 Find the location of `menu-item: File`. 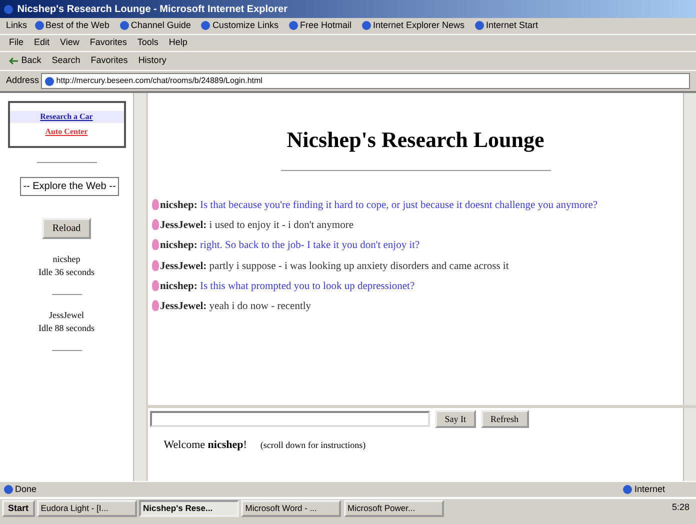

menu-item: File is located at coordinates (16, 43).